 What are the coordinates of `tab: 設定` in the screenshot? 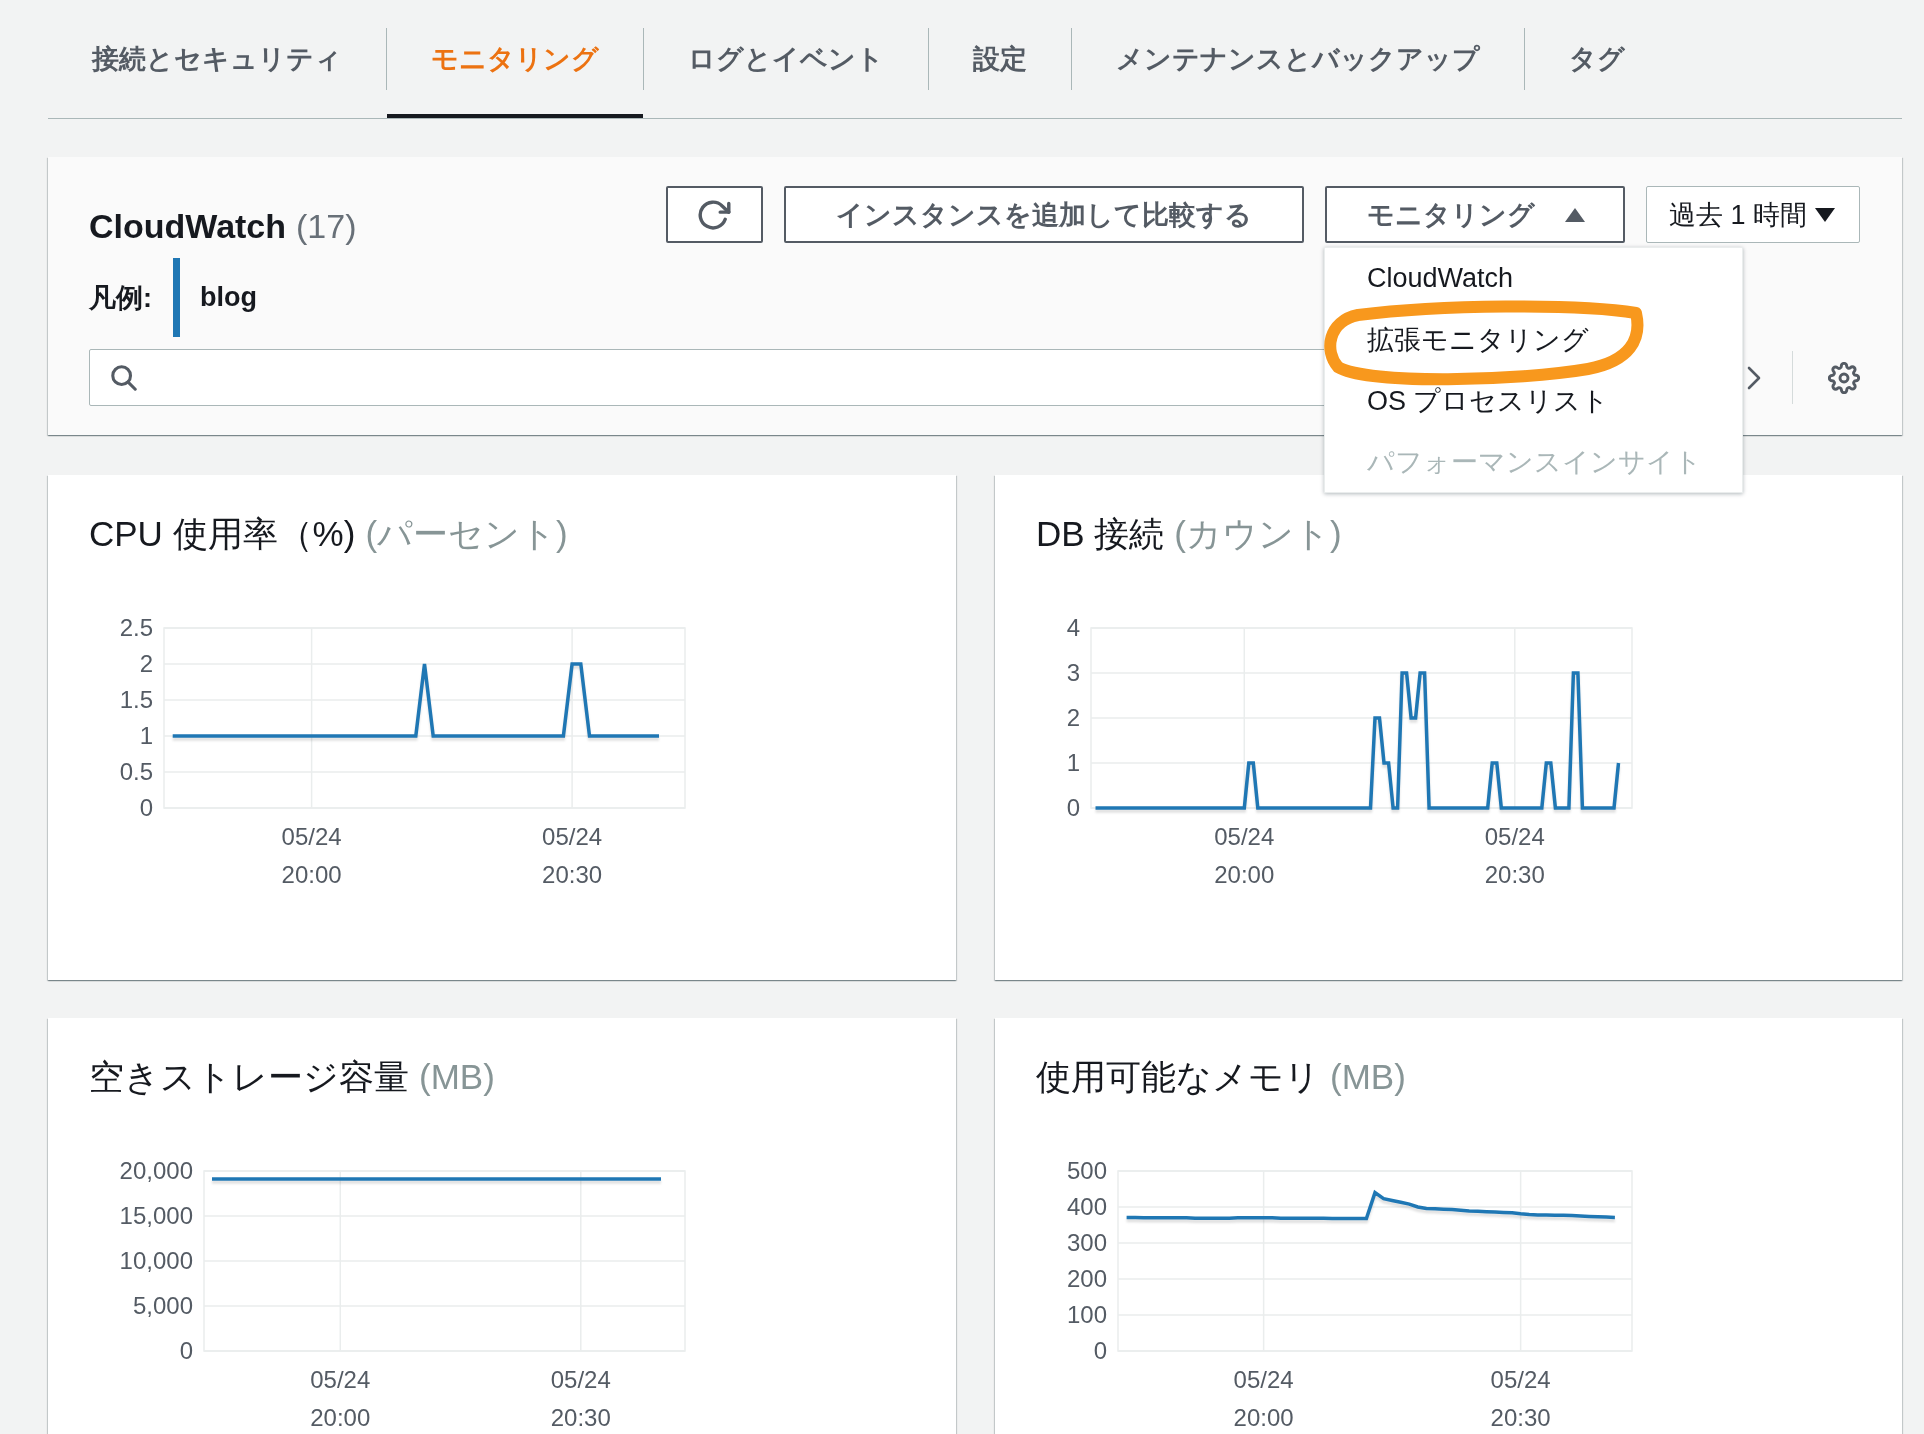 It's located at (1000, 59).